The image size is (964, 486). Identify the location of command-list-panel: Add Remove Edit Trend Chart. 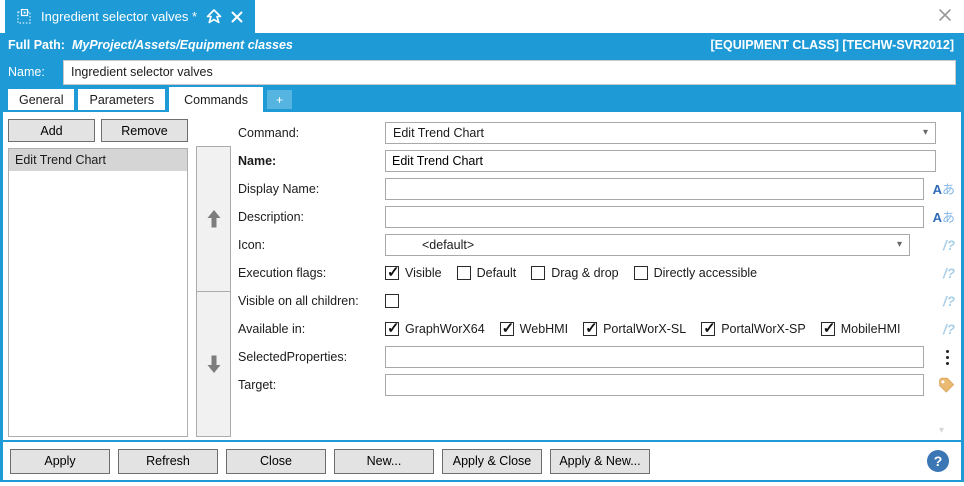
(98, 279).